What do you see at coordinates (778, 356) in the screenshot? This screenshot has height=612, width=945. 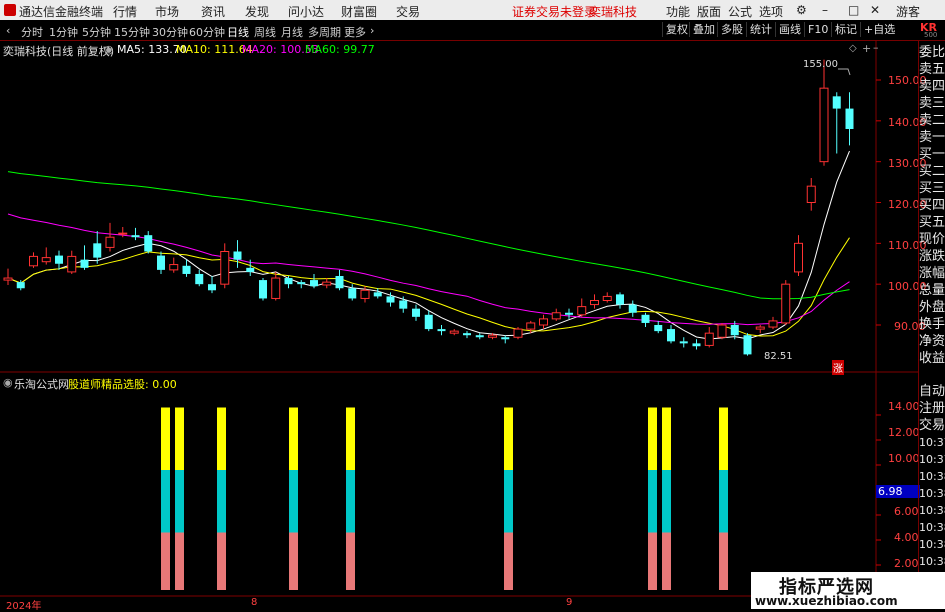 I see `low-price-label: 82.51` at bounding box center [778, 356].